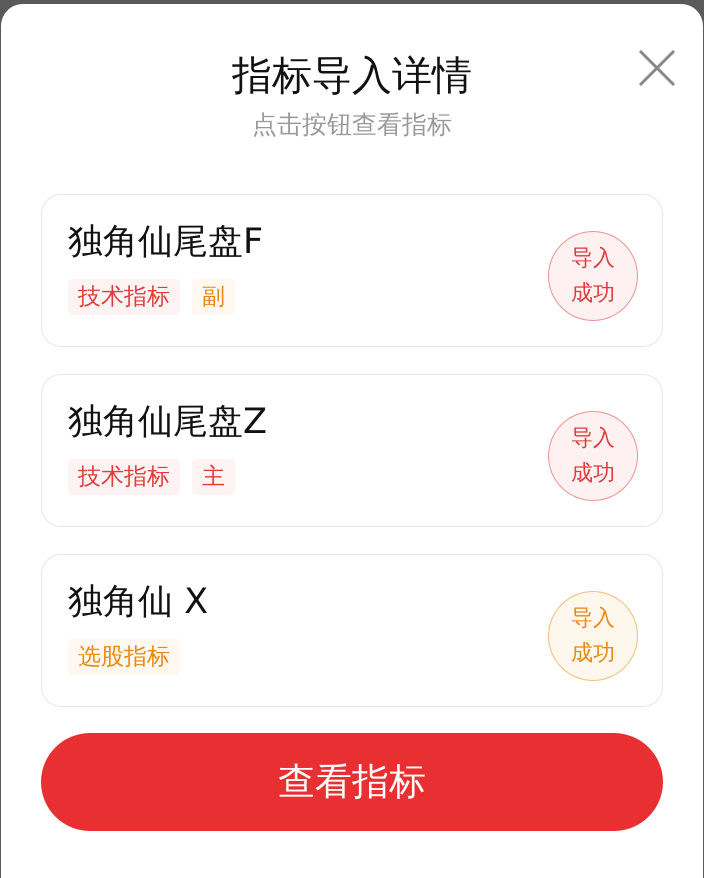  Describe the element at coordinates (352, 76) in the screenshot. I see `dialog-title: 指标导入详情` at that location.